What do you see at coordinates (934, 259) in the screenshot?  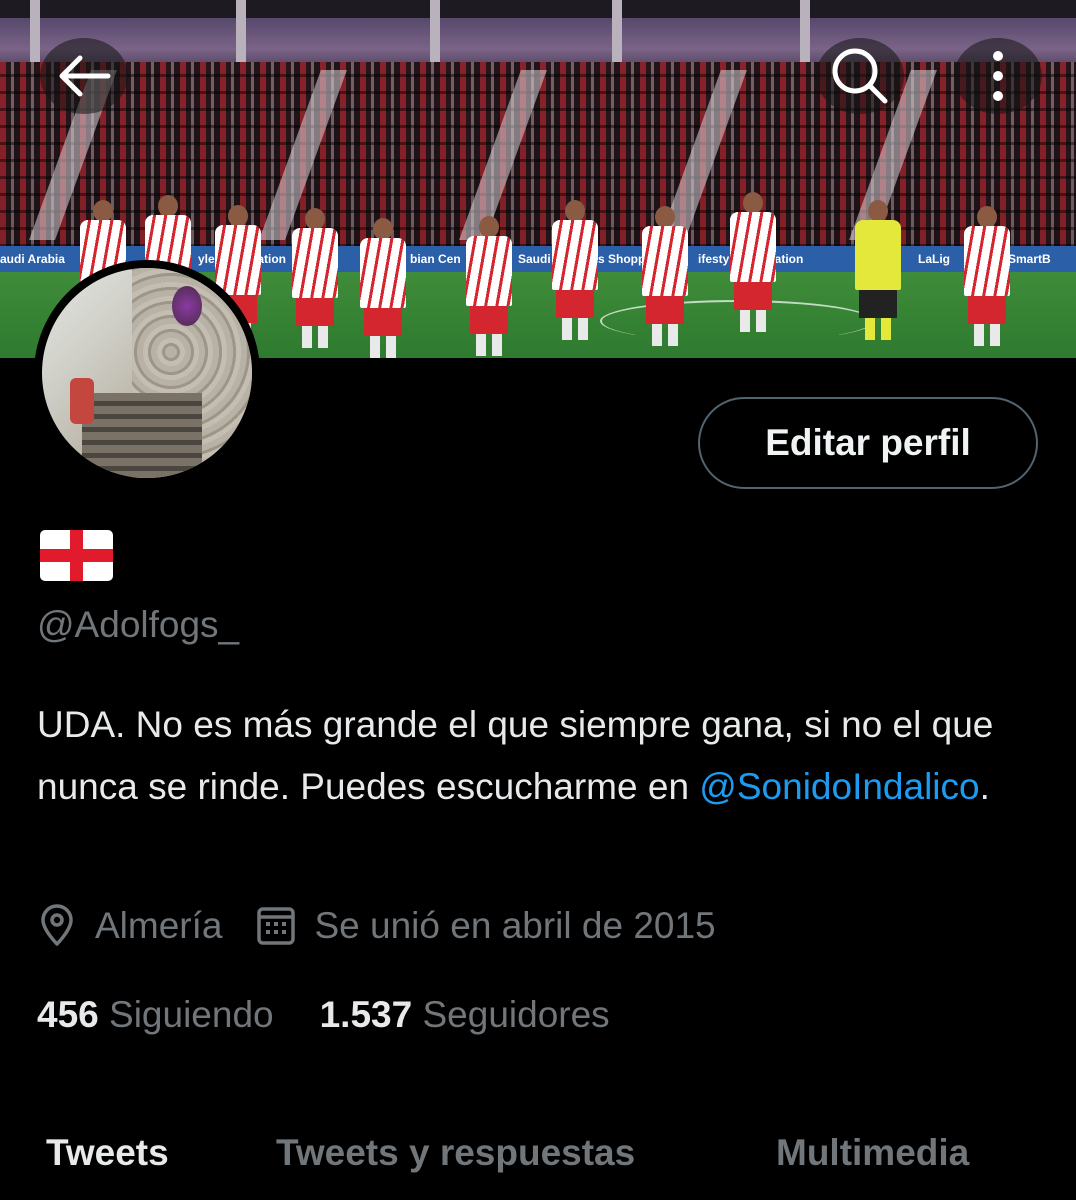 I see `ad-text: LaLig` at bounding box center [934, 259].